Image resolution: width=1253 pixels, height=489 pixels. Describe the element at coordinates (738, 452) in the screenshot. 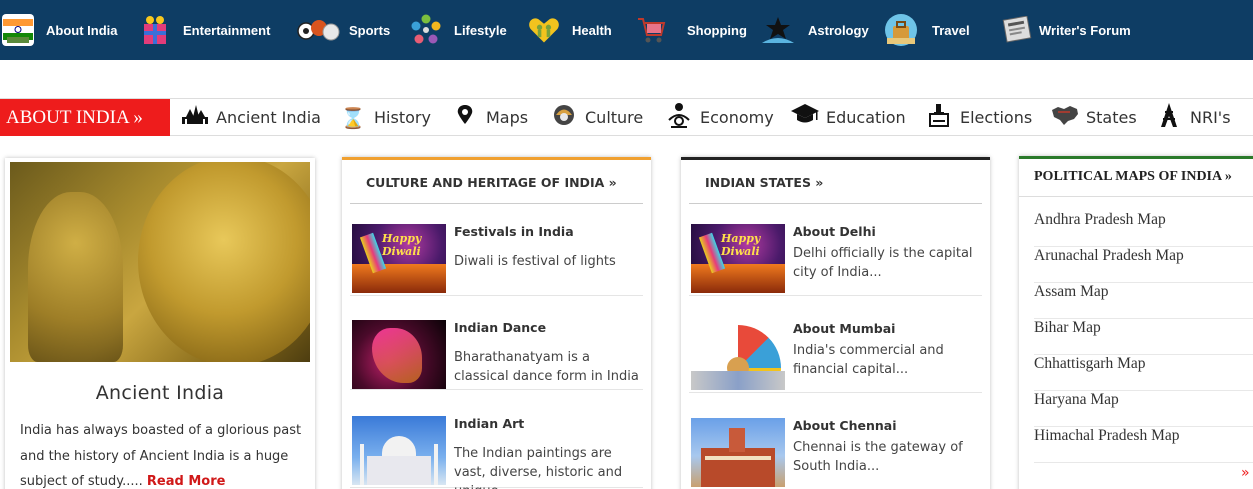

I see `chennai-thumbnail` at that location.